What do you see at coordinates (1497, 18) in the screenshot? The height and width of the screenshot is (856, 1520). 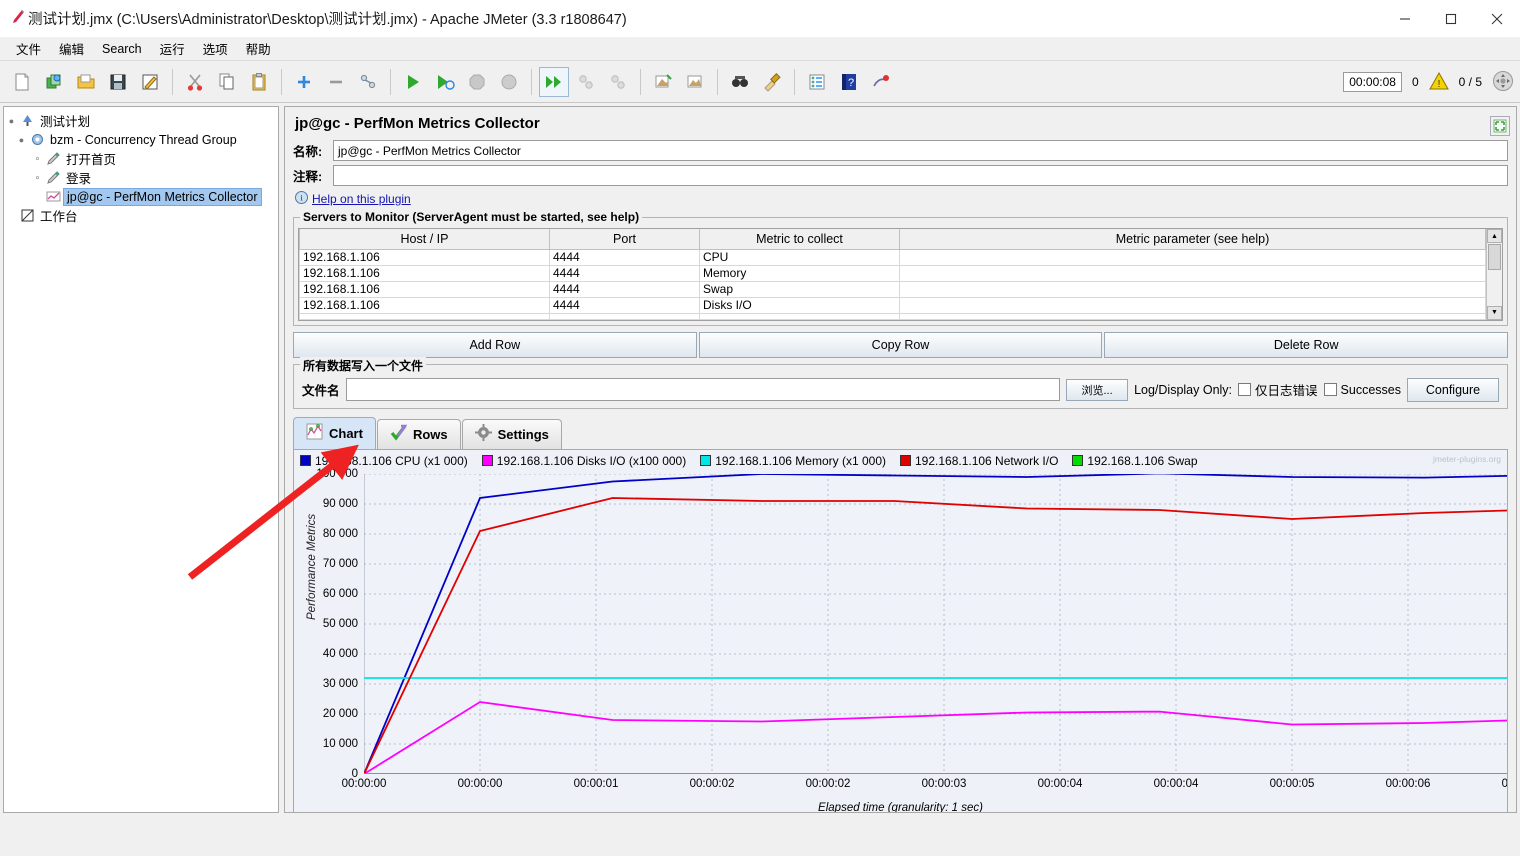 I see `close-button` at bounding box center [1497, 18].